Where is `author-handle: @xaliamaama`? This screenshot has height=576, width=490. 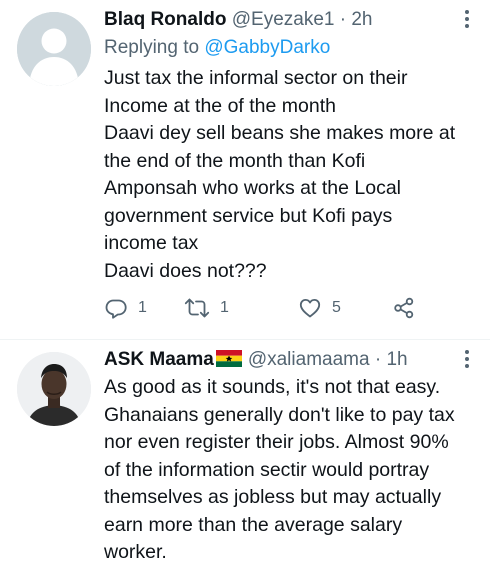
author-handle: @xaliamaama is located at coordinates (309, 359).